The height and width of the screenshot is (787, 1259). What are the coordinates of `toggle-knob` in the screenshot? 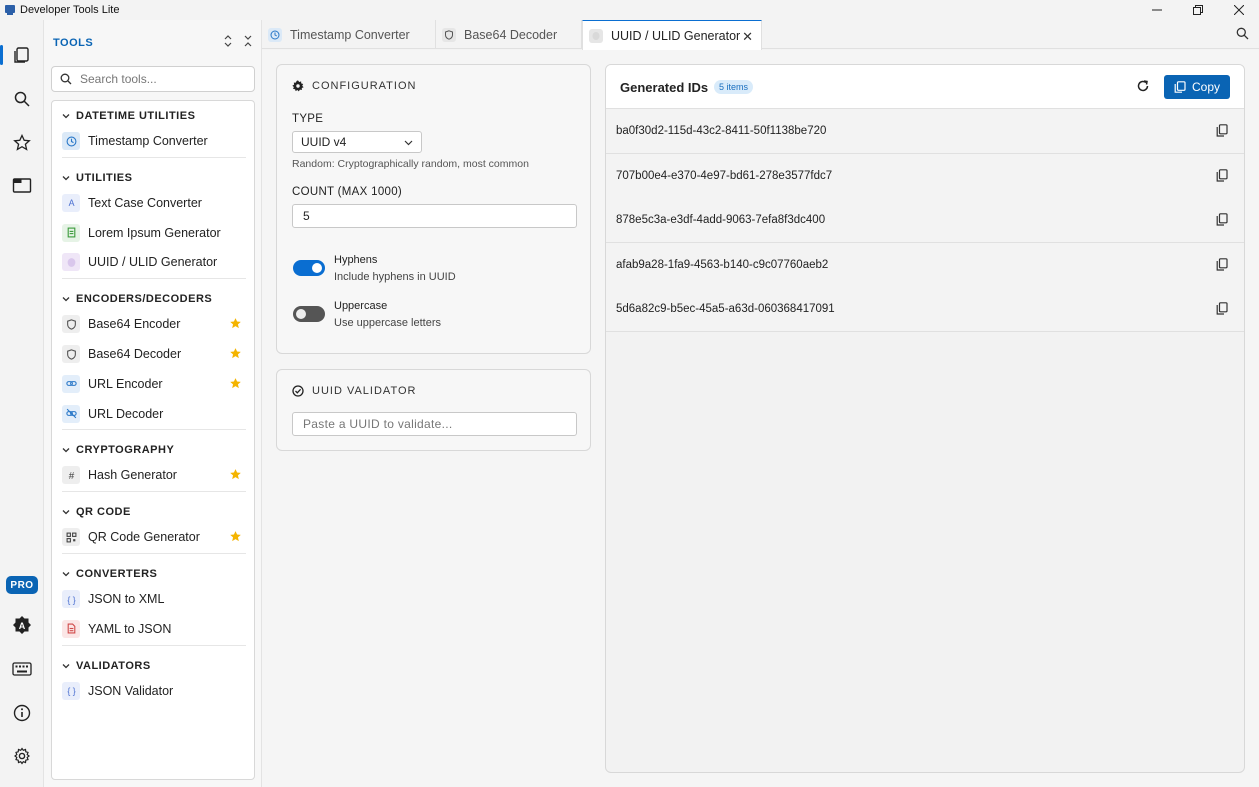 It's located at (301, 314).